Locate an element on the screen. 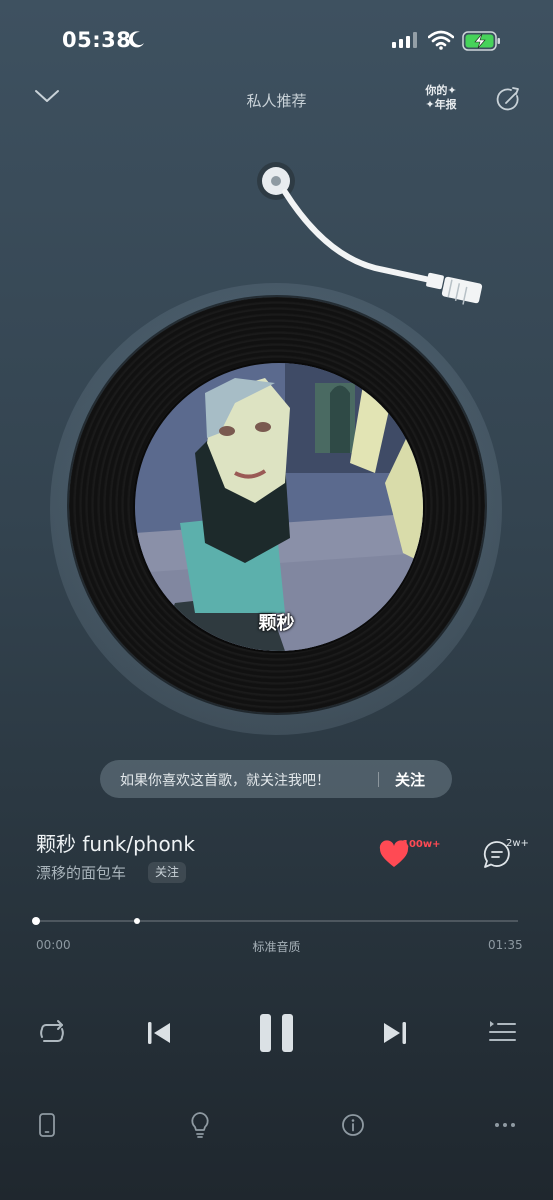 This screenshot has width=553, height=1200. follow-banner-text: 如果你喜欢这首歌，就关注我吧！ is located at coordinates (225, 781).